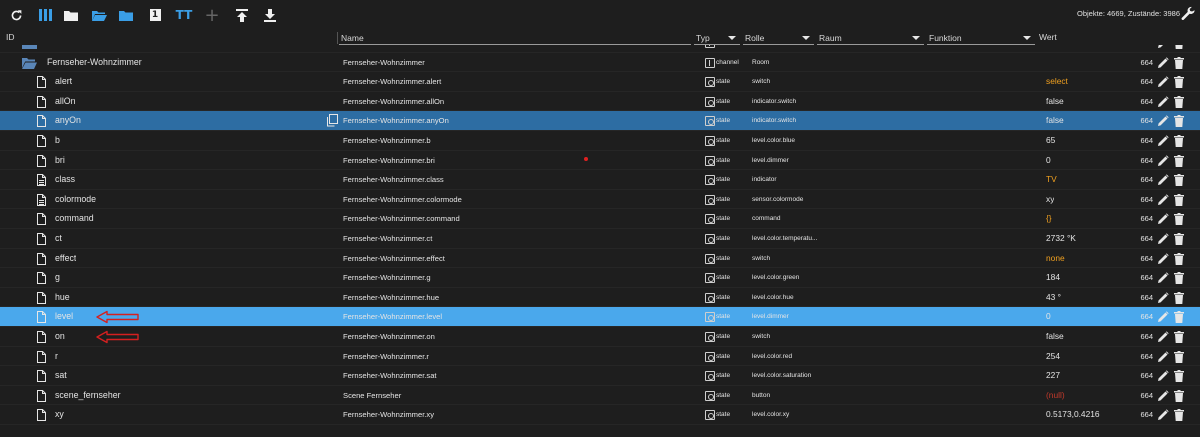  I want to click on upload-icon, so click(242, 15).